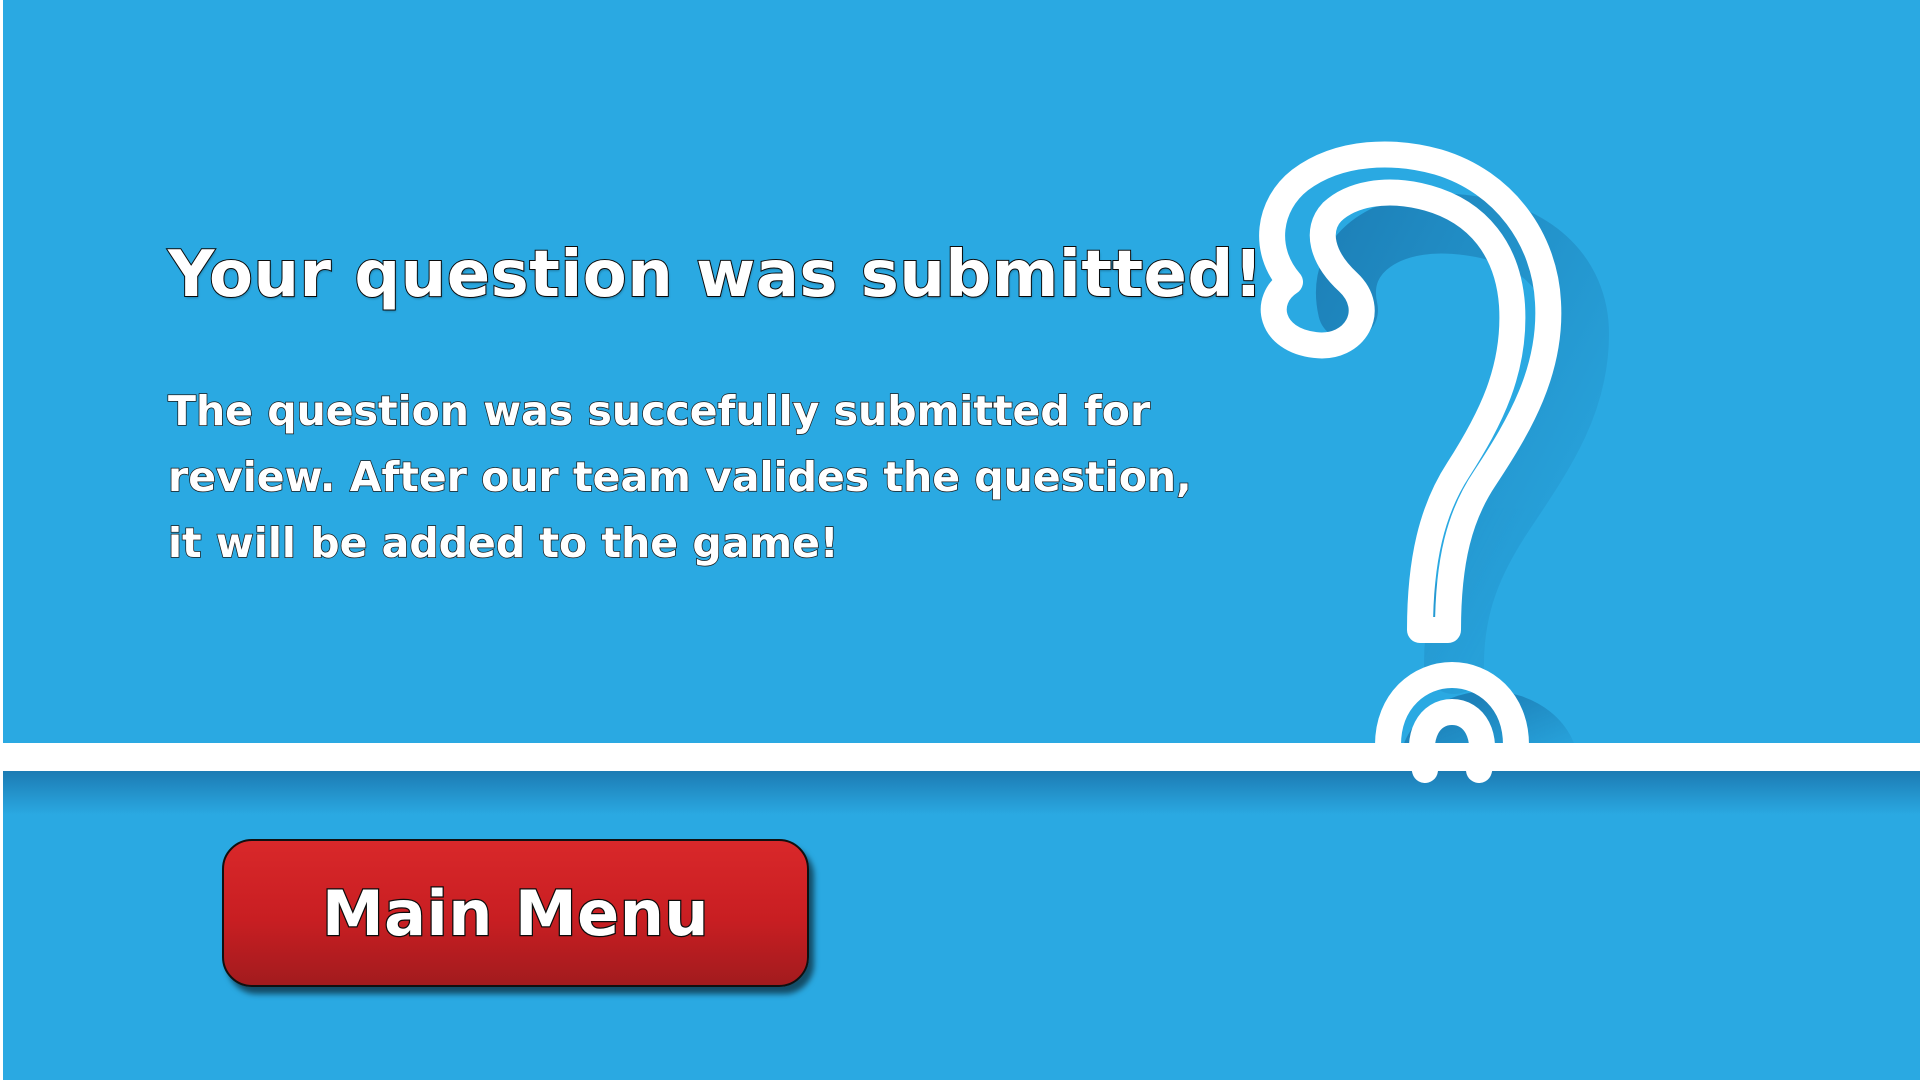 The width and height of the screenshot is (1920, 1080). I want to click on main-menu-label: Main Menu, so click(515, 913).